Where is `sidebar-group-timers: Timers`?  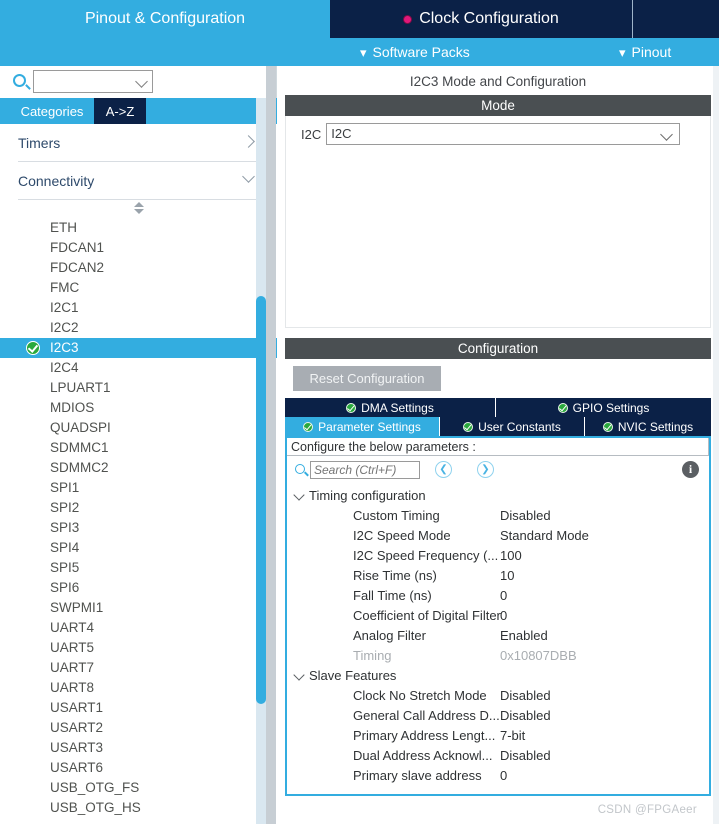
sidebar-group-timers: Timers is located at coordinates (138, 143).